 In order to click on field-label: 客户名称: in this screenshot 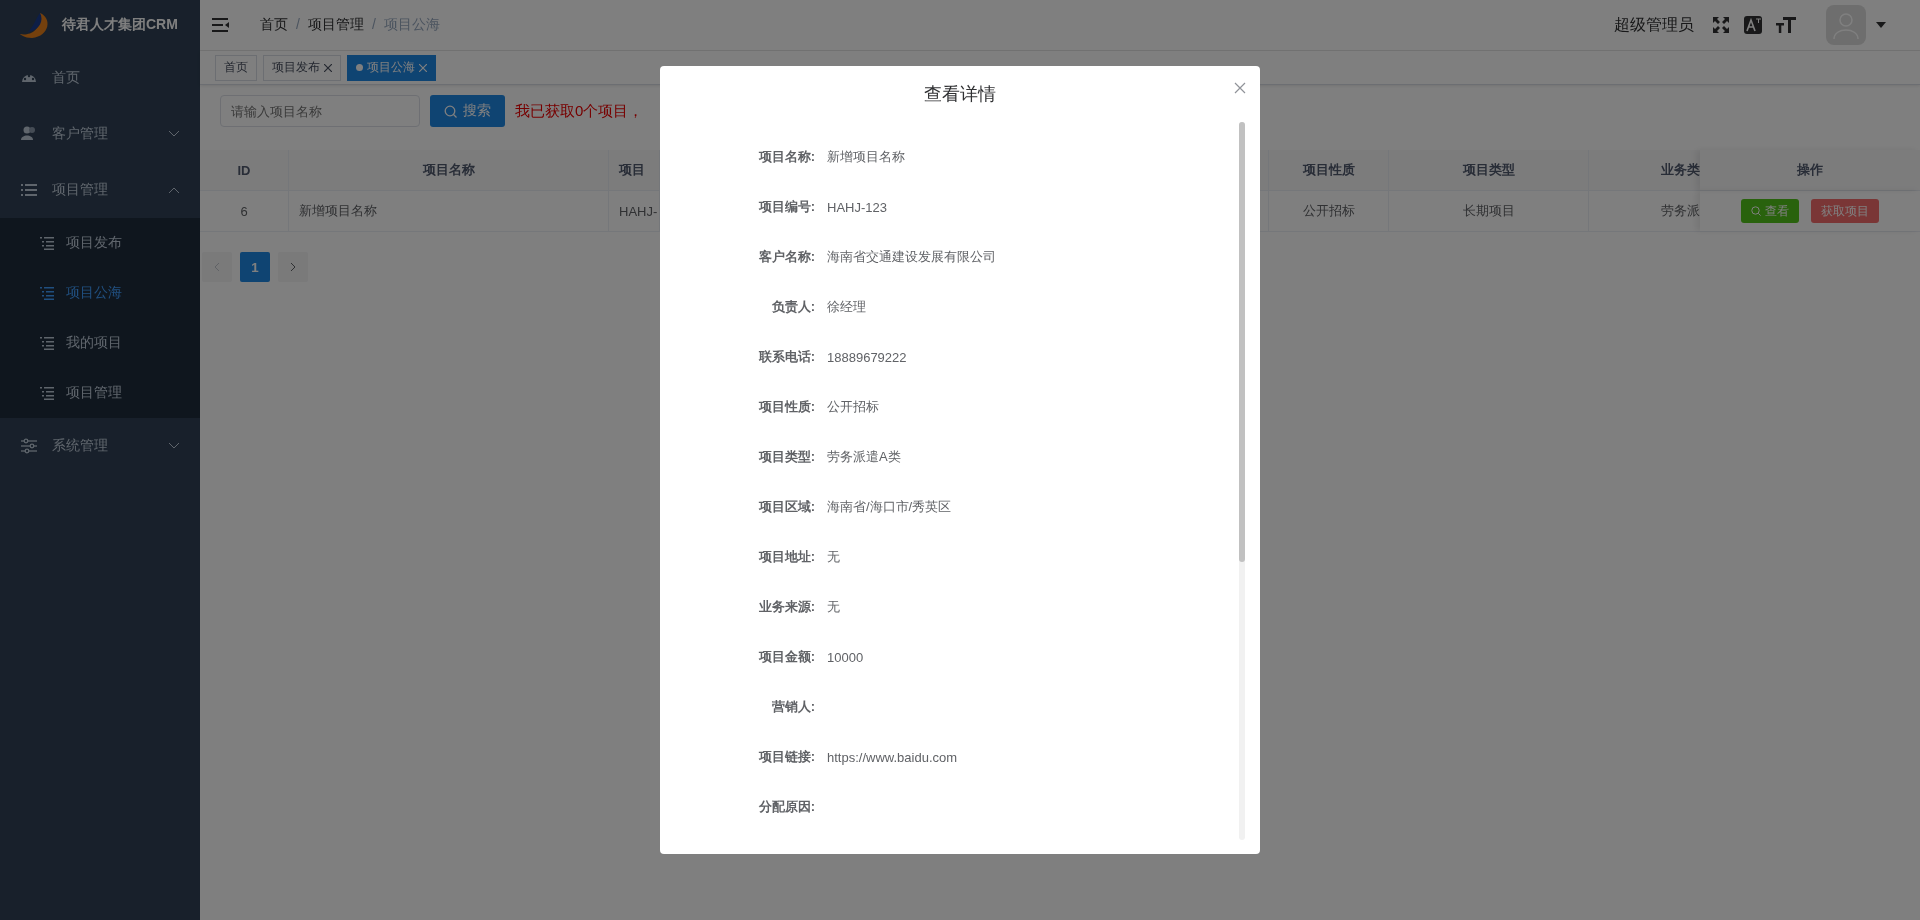, I will do `click(786, 257)`.